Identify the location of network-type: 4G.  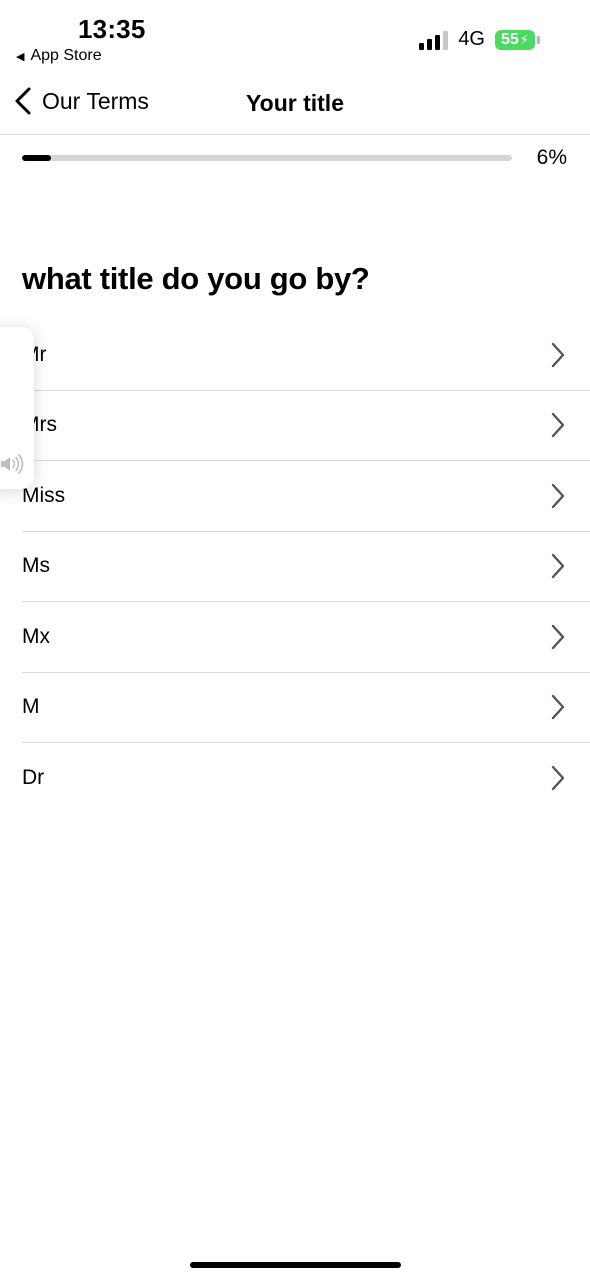
(471, 39).